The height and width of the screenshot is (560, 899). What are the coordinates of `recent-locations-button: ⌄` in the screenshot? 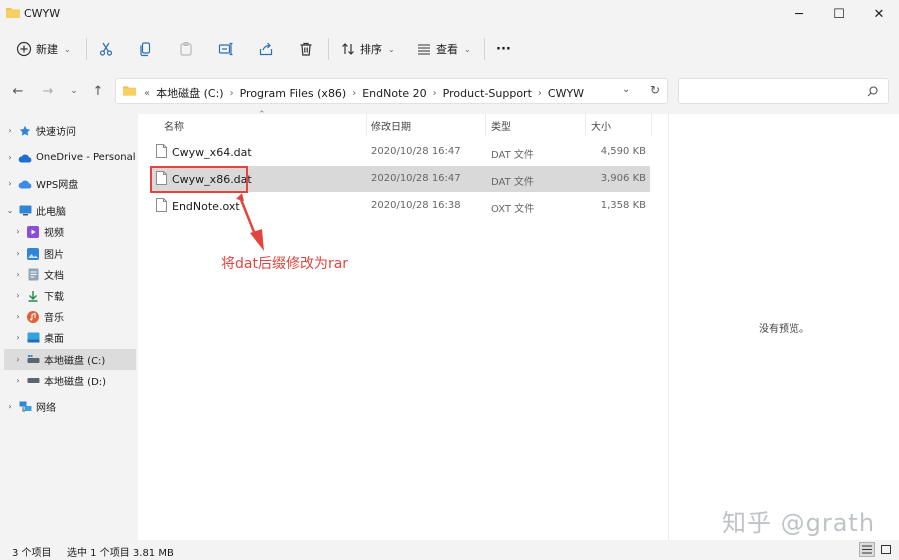 It's located at (74, 91).